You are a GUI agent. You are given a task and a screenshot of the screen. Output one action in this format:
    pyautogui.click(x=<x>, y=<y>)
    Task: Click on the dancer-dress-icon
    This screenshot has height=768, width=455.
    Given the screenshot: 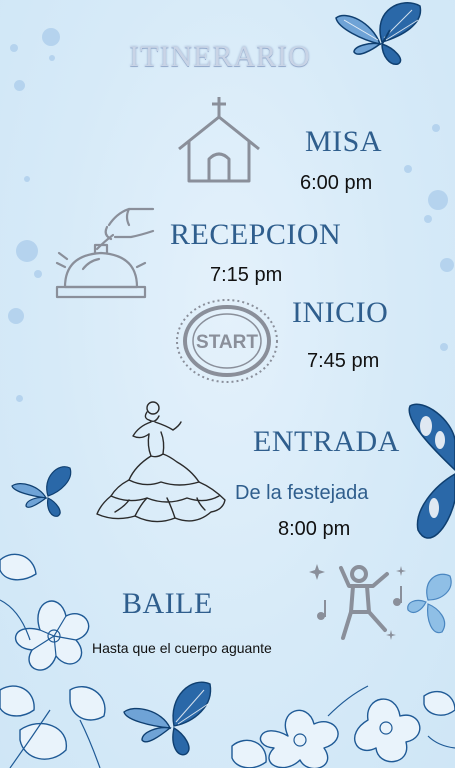 What is the action you would take?
    pyautogui.click(x=161, y=462)
    